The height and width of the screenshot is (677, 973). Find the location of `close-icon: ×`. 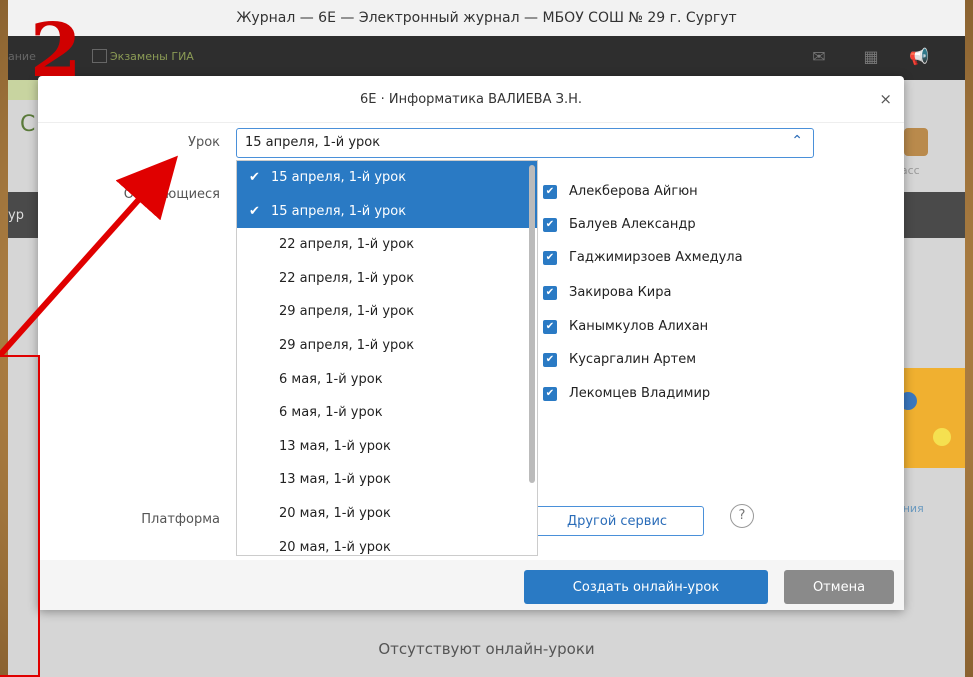

close-icon: × is located at coordinates (885, 99).